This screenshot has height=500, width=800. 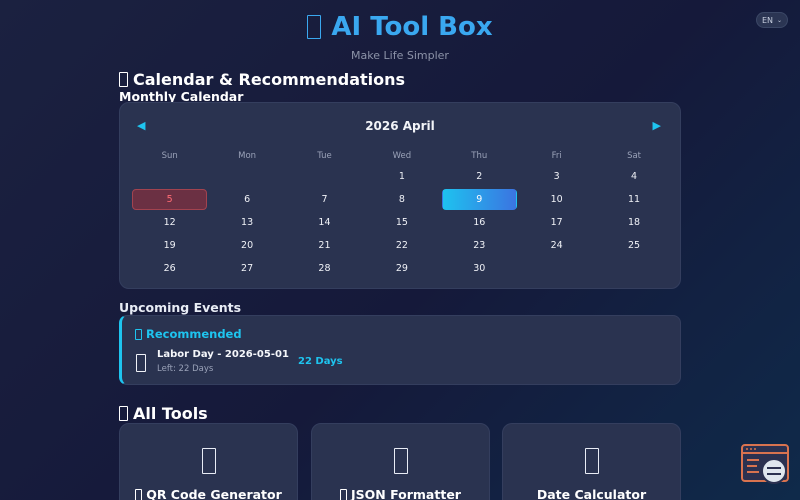 I want to click on section-title-tools: All Tools, so click(x=163, y=413).